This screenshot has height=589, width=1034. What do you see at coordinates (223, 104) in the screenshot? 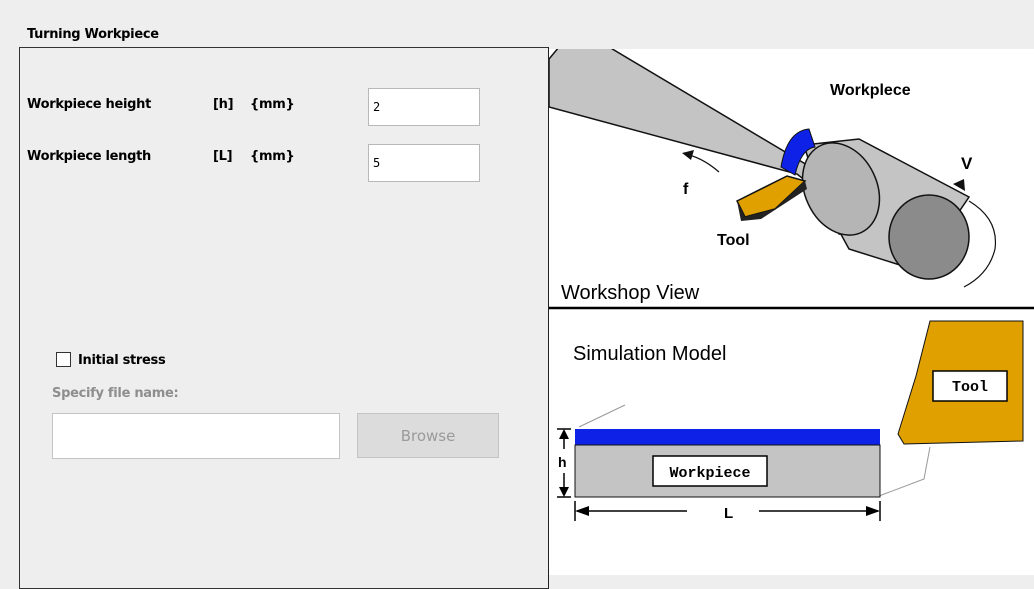
I see `height-symbol: [h]` at bounding box center [223, 104].